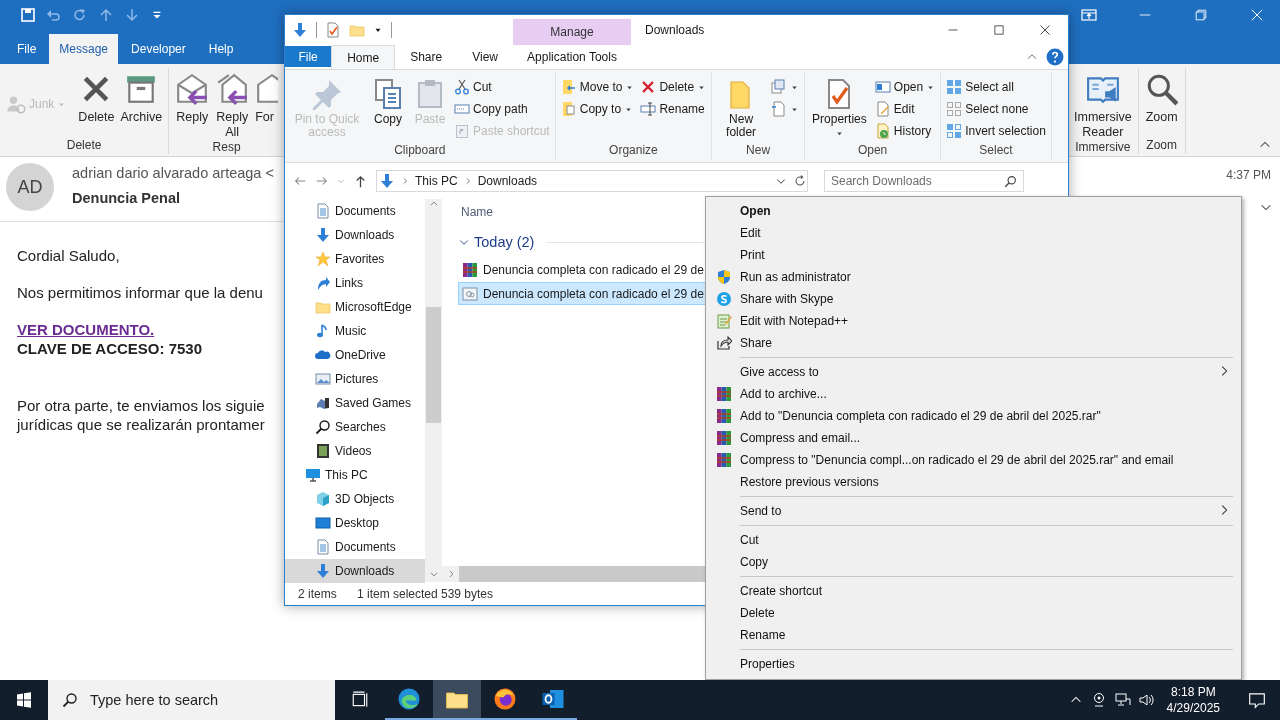 The height and width of the screenshot is (720, 1280). I want to click on nav-label: Searches, so click(360, 427).